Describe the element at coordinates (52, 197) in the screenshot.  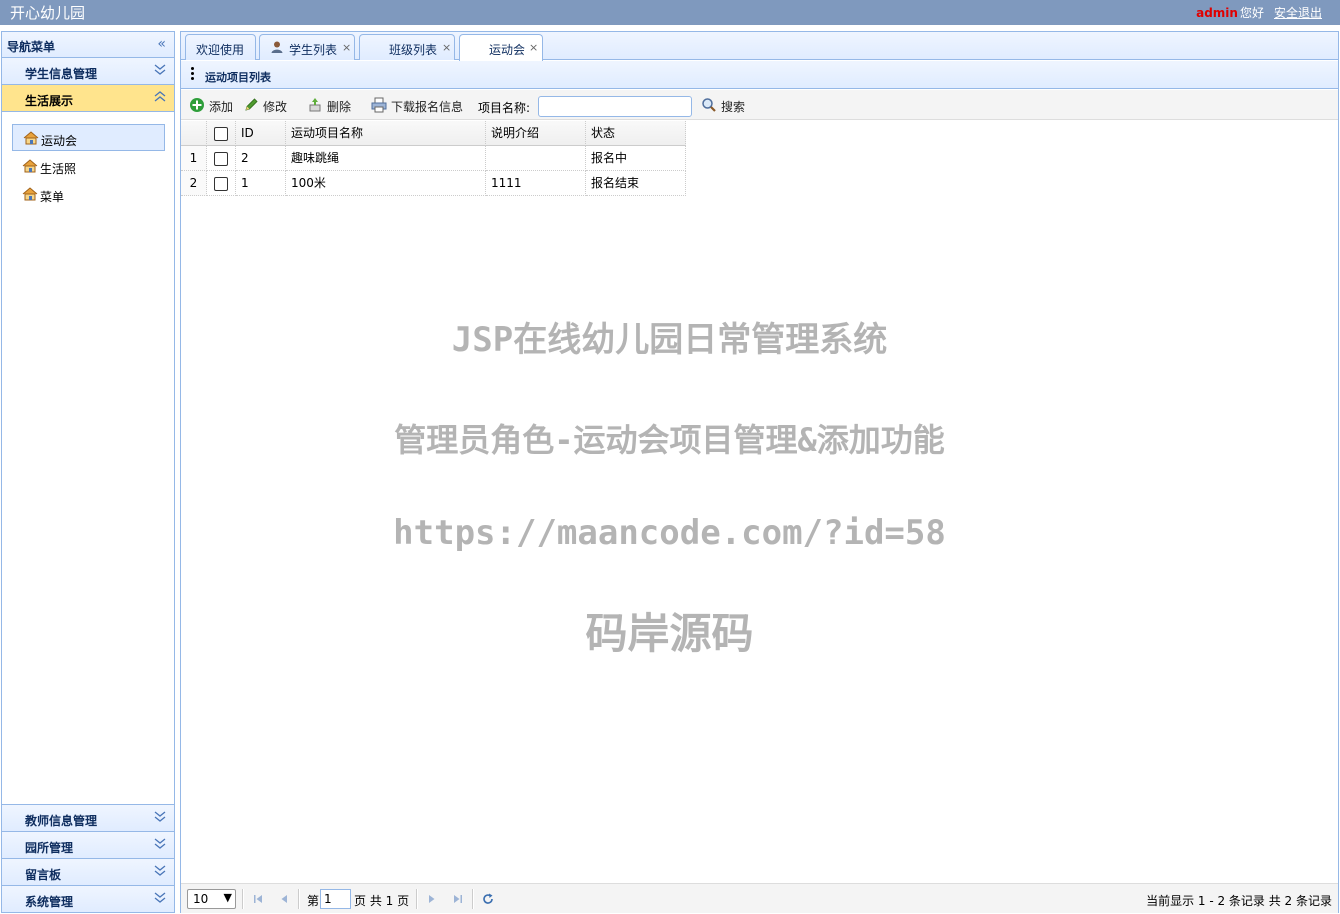
I see `sidebar-item-label: 菜单` at that location.